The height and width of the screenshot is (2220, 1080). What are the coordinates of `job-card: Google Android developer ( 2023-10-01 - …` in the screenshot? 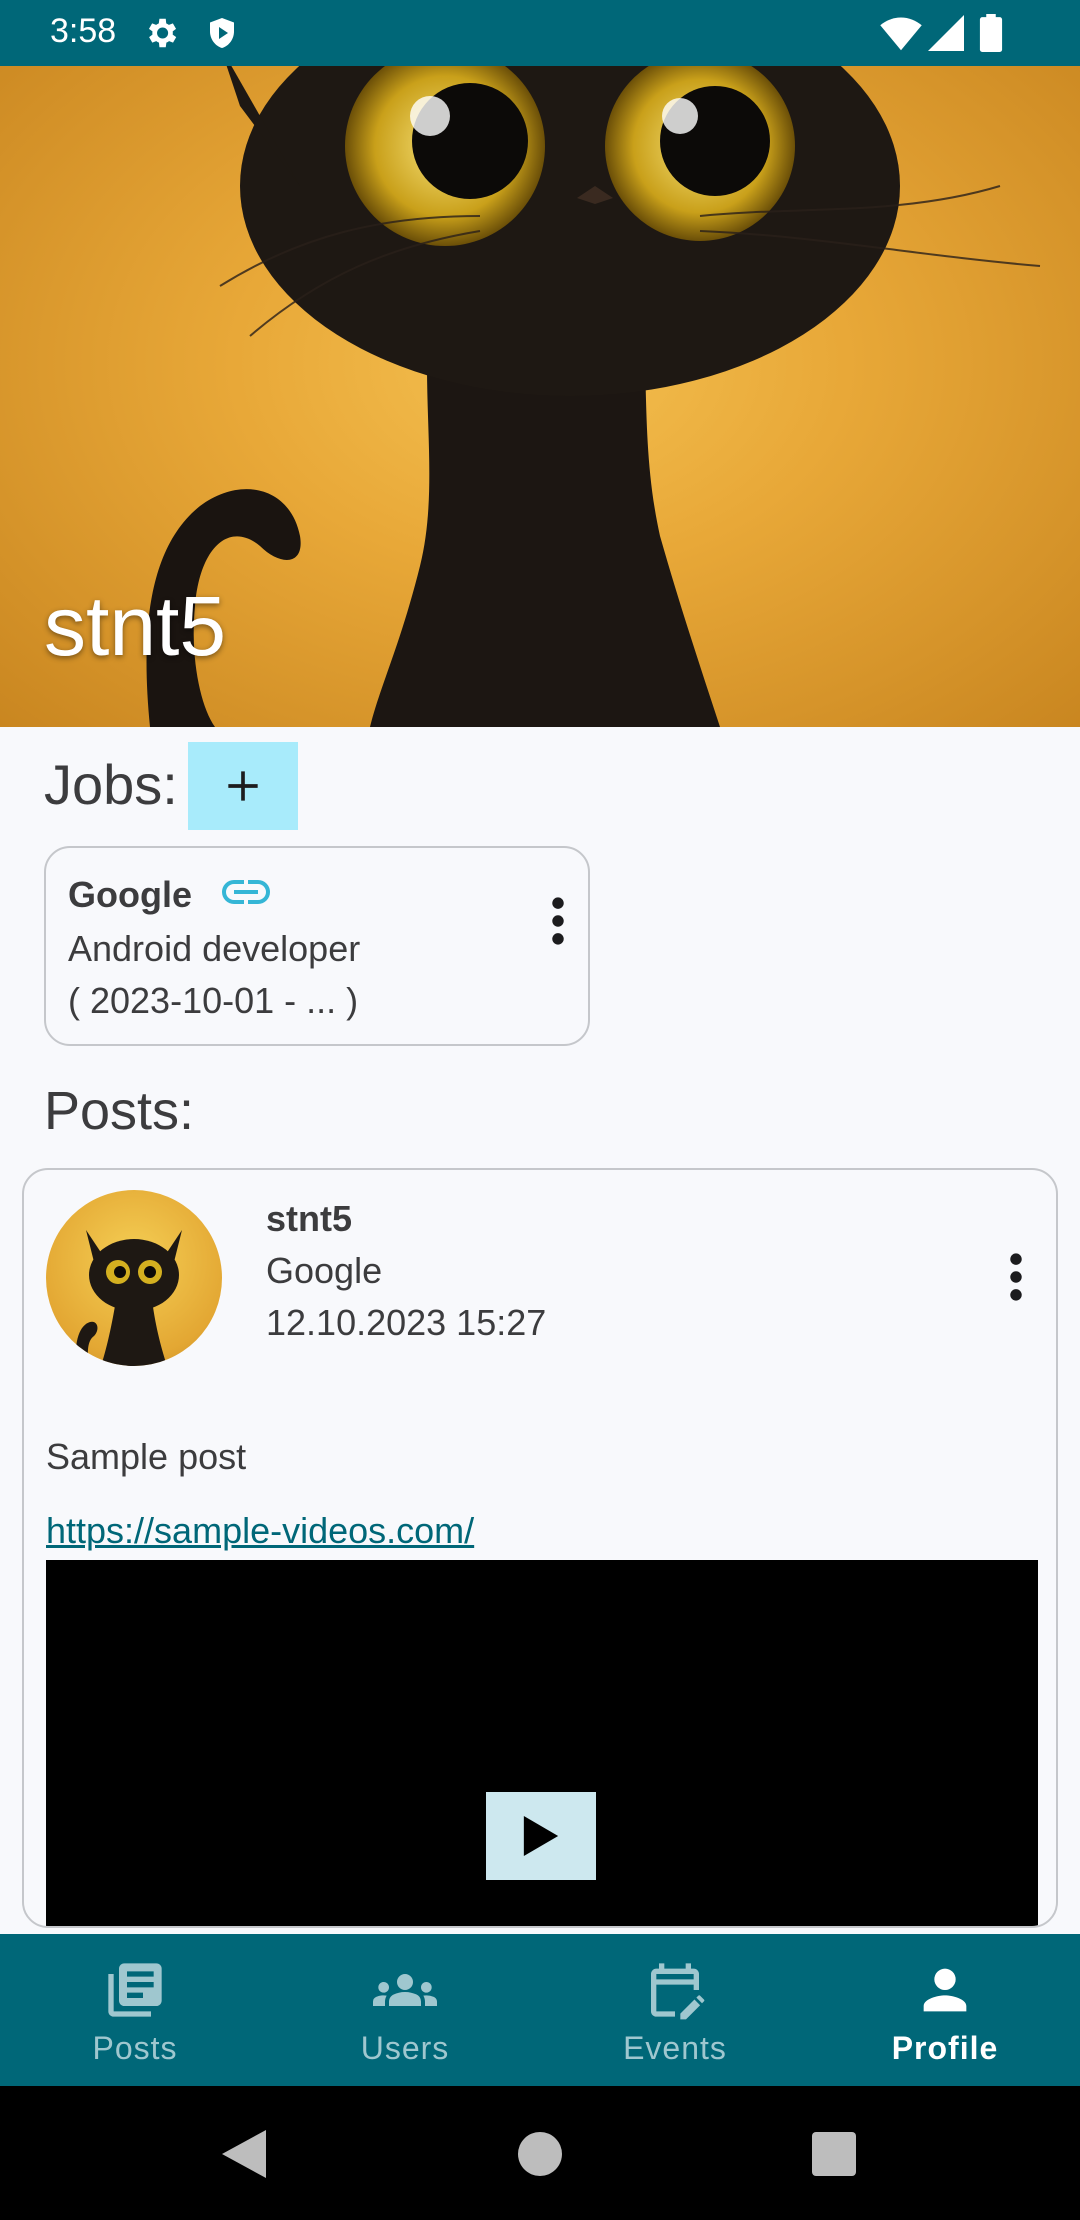 It's located at (317, 946).